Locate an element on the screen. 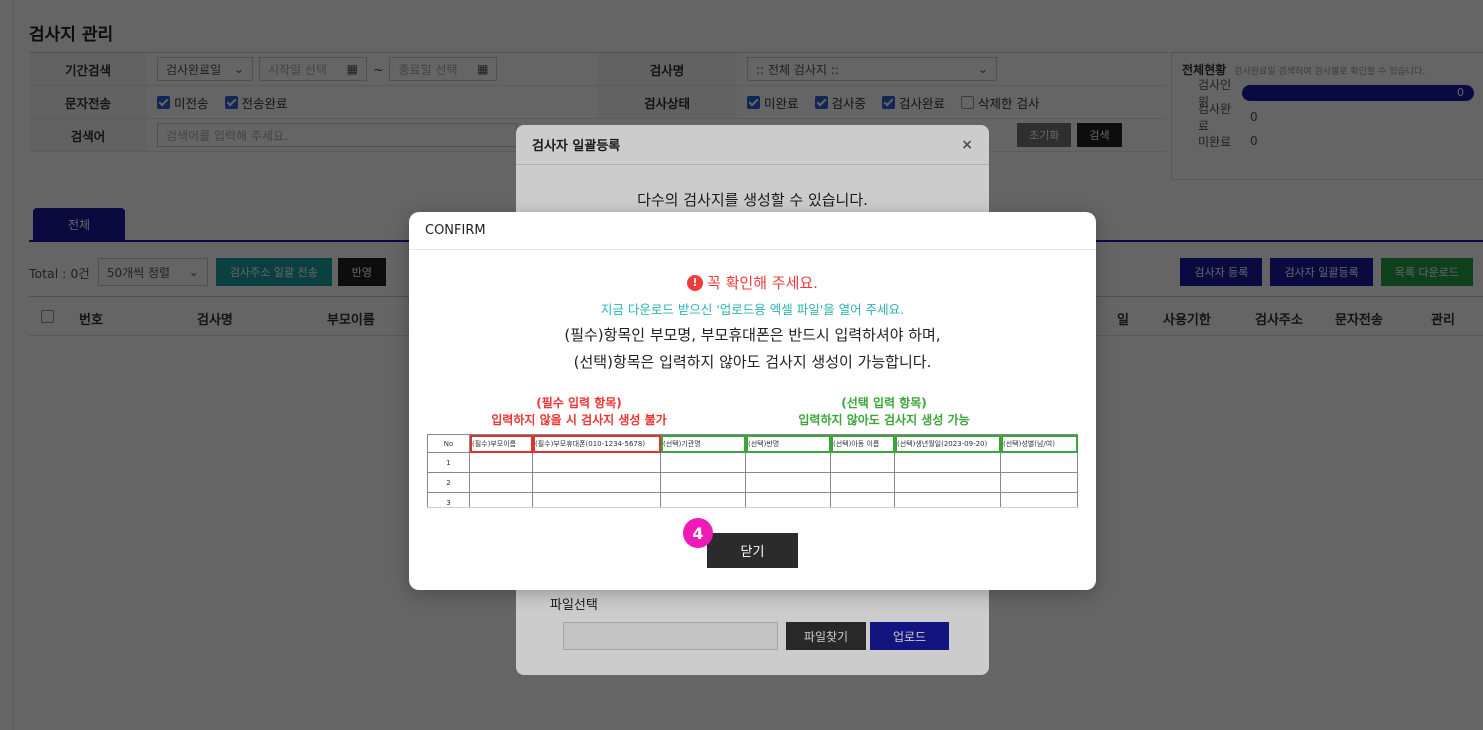 The height and width of the screenshot is (730, 1483). excel-row: 2 is located at coordinates (752, 482).